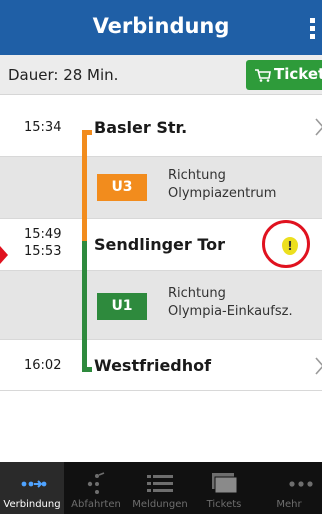 The image size is (322, 514). Describe the element at coordinates (43, 365) in the screenshot. I see `arrival-time: 16:02` at that location.